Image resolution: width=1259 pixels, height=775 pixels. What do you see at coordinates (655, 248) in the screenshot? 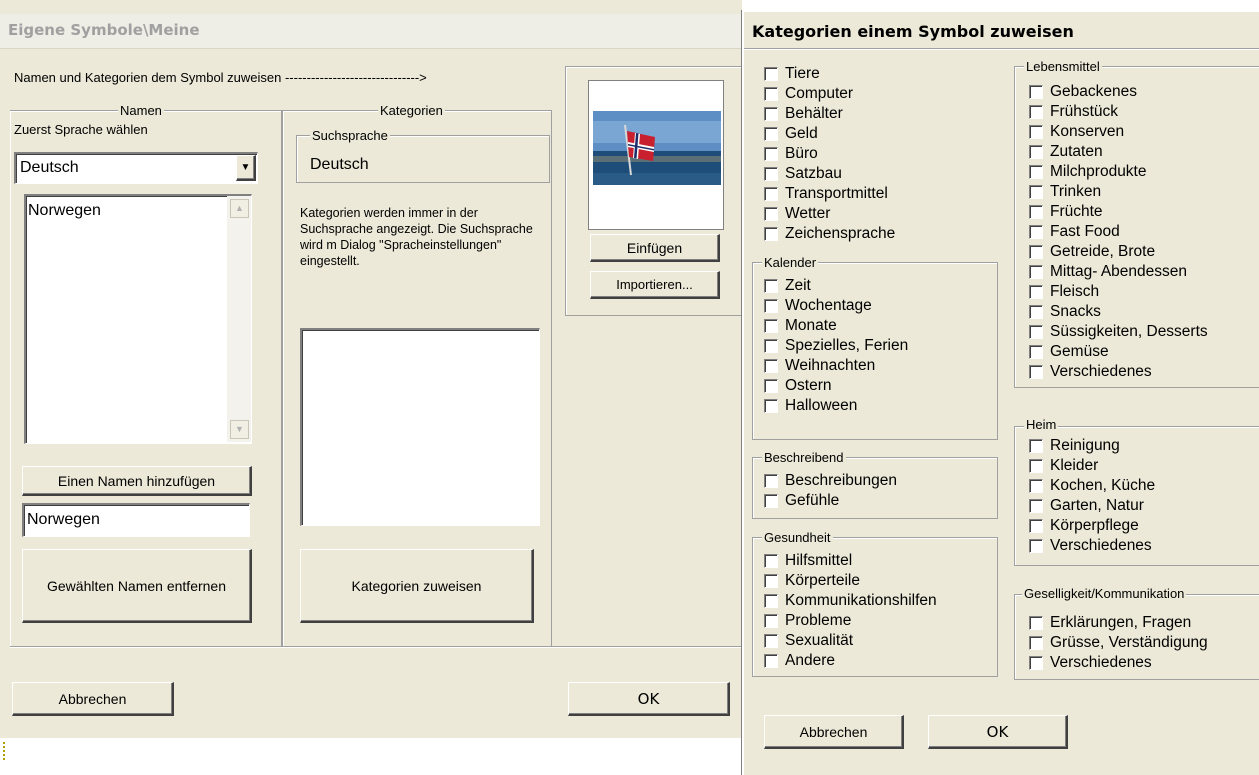
I see `insert-button: Einfügen` at bounding box center [655, 248].